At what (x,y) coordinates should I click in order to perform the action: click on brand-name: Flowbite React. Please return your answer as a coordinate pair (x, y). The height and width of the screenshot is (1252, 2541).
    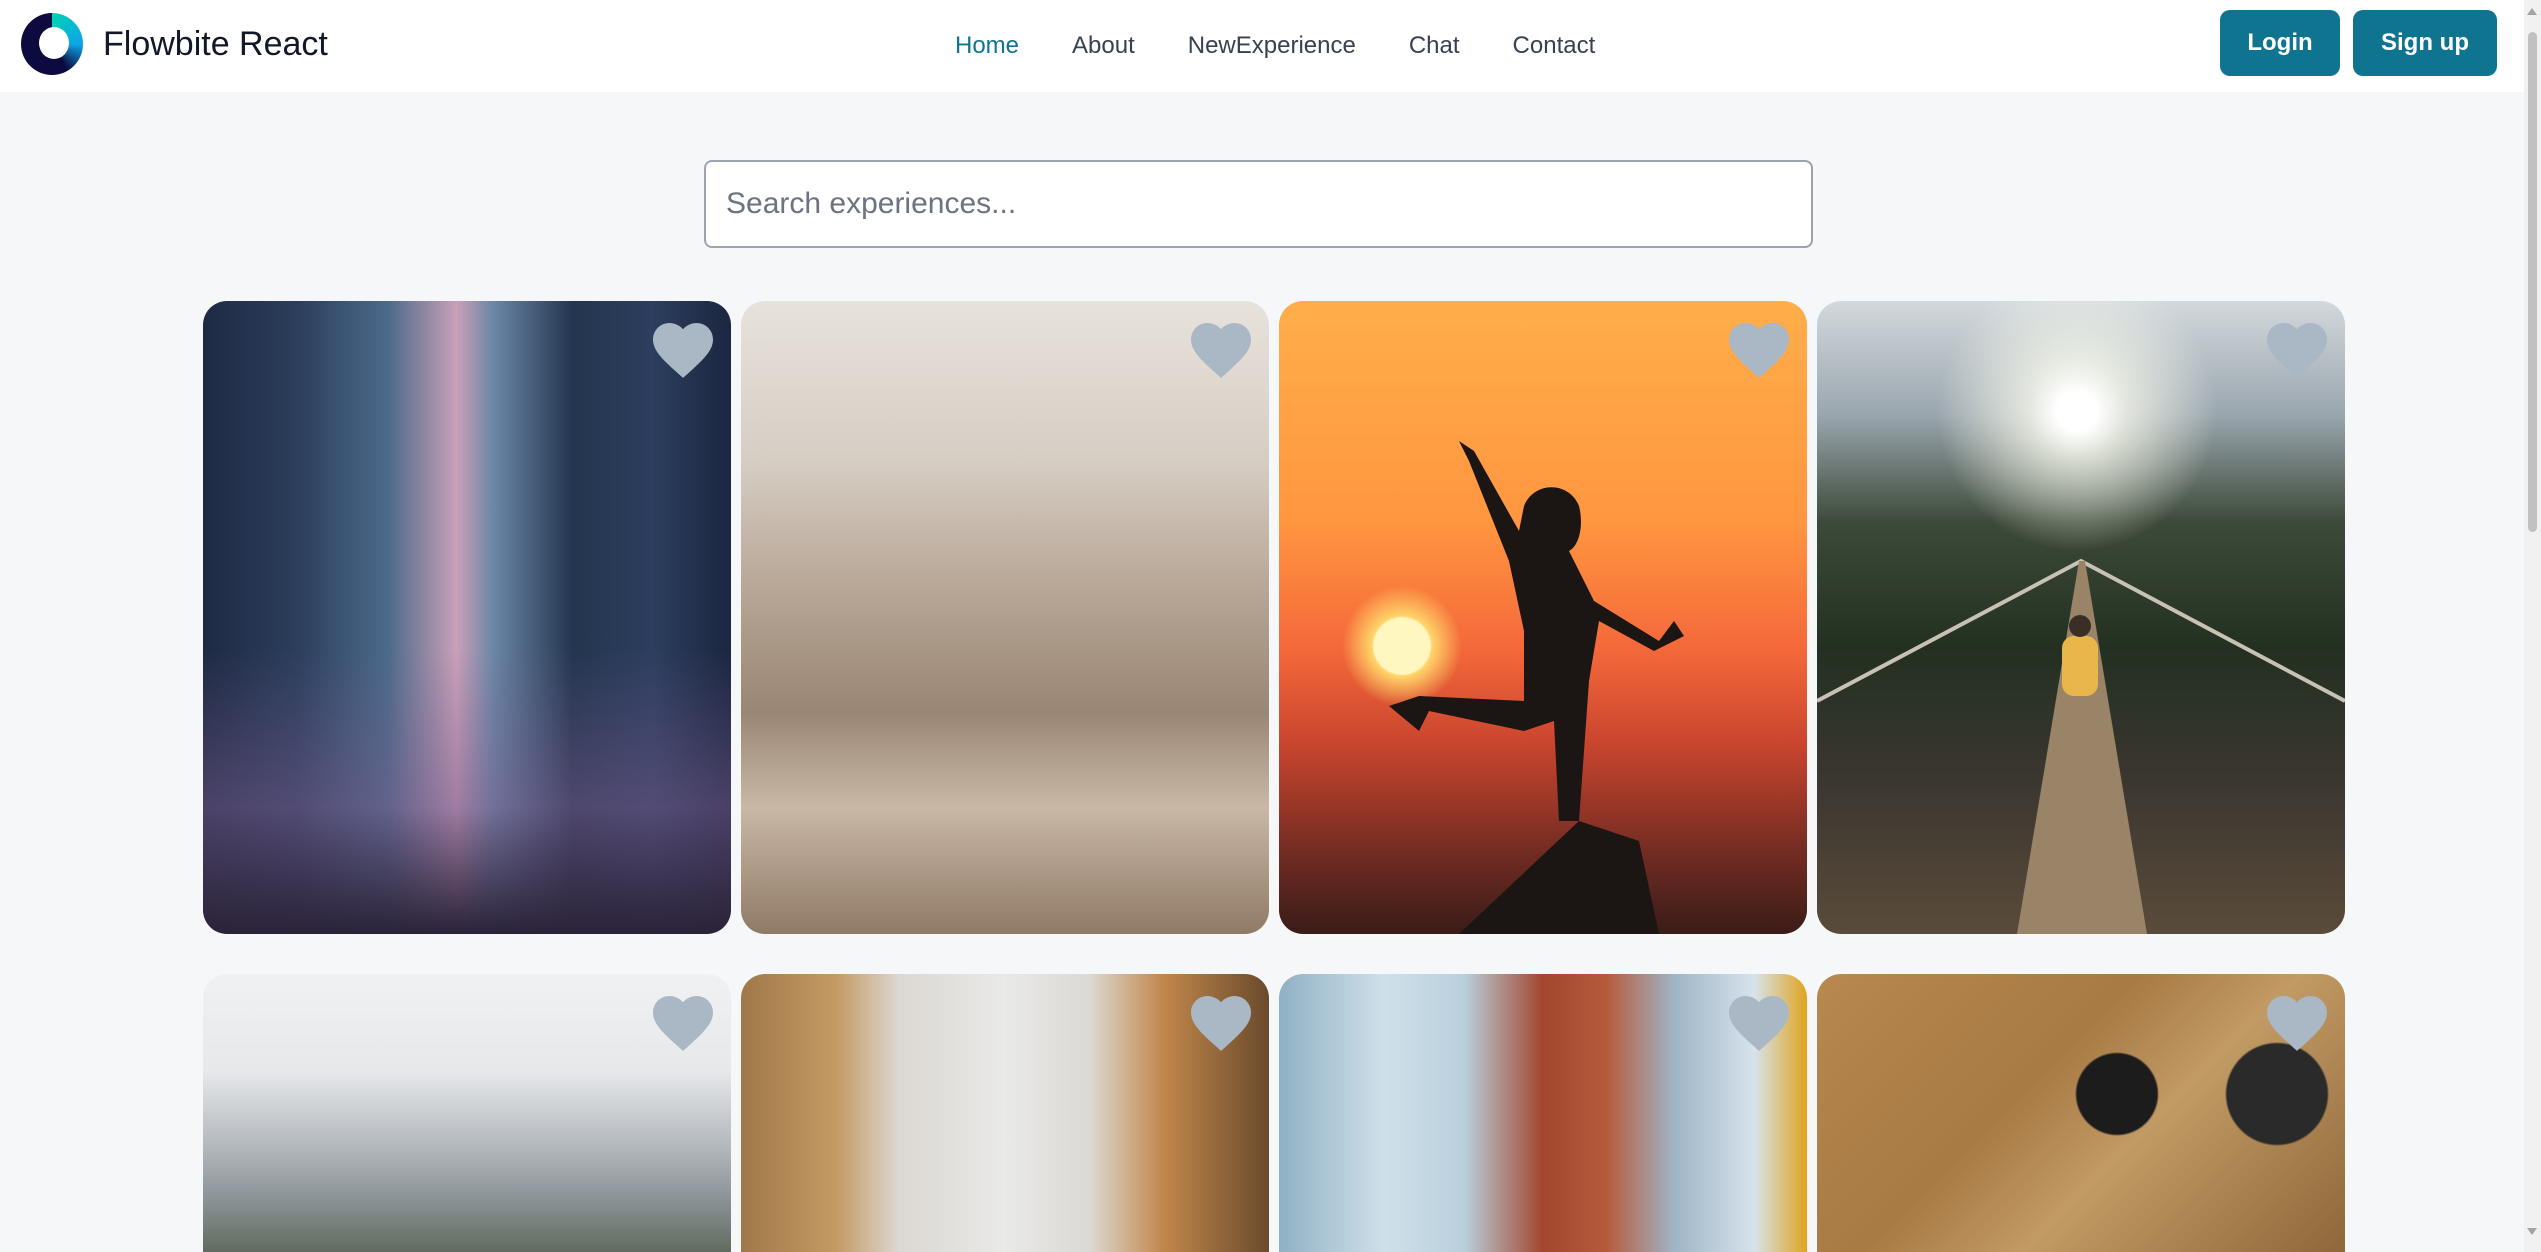
    Looking at the image, I should click on (215, 43).